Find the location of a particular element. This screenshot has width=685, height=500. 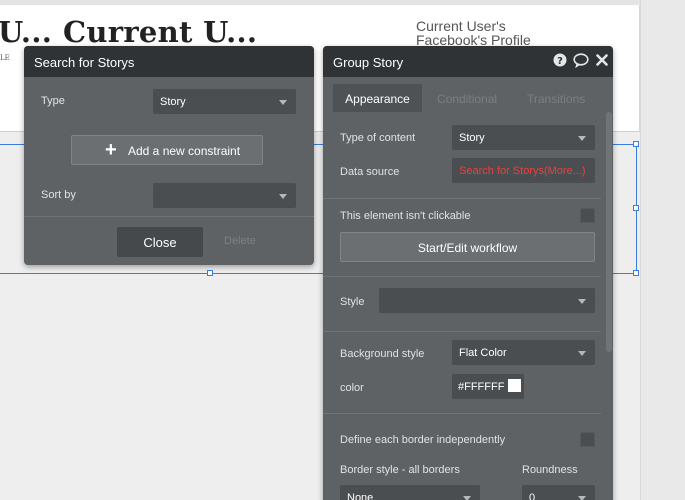

close-icon is located at coordinates (602, 60).